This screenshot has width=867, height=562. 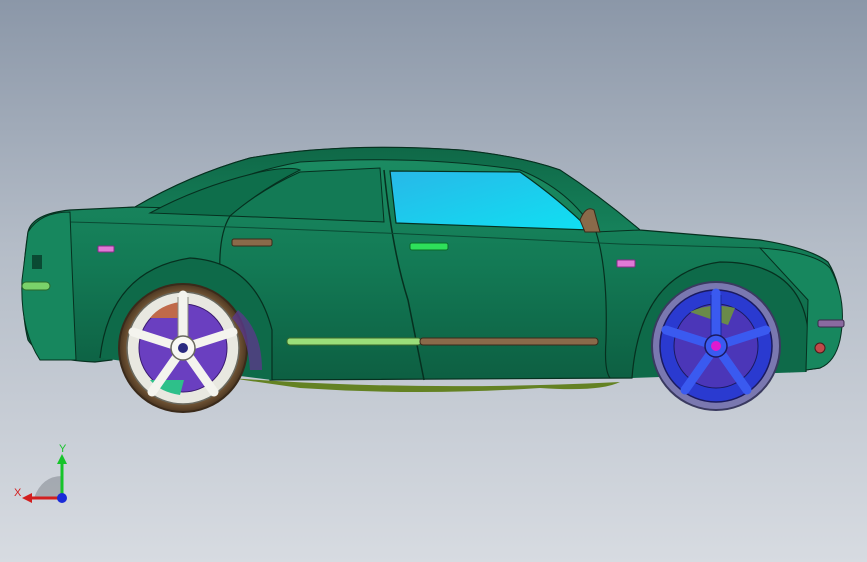 I want to click on rear-wheel, so click(x=183, y=348).